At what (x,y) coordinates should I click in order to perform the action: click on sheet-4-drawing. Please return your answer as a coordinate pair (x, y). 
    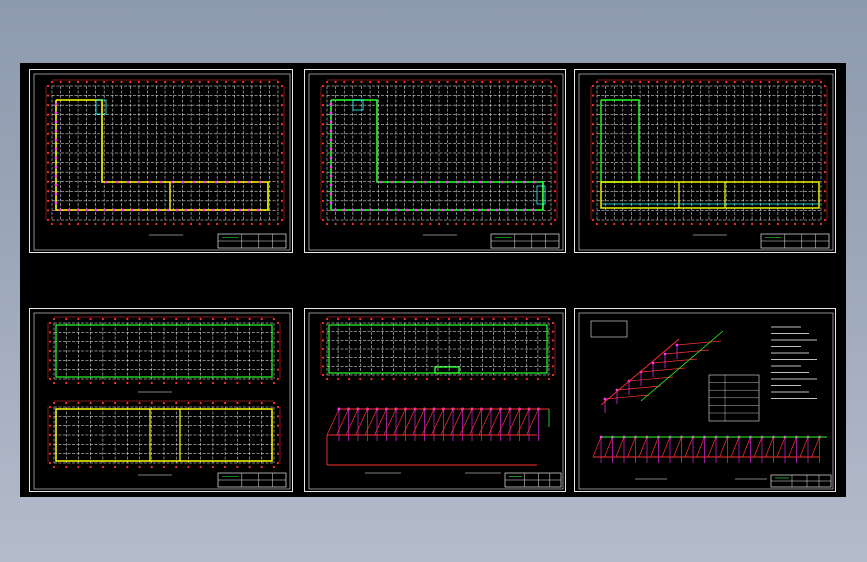
    Looking at the image, I should click on (162, 401).